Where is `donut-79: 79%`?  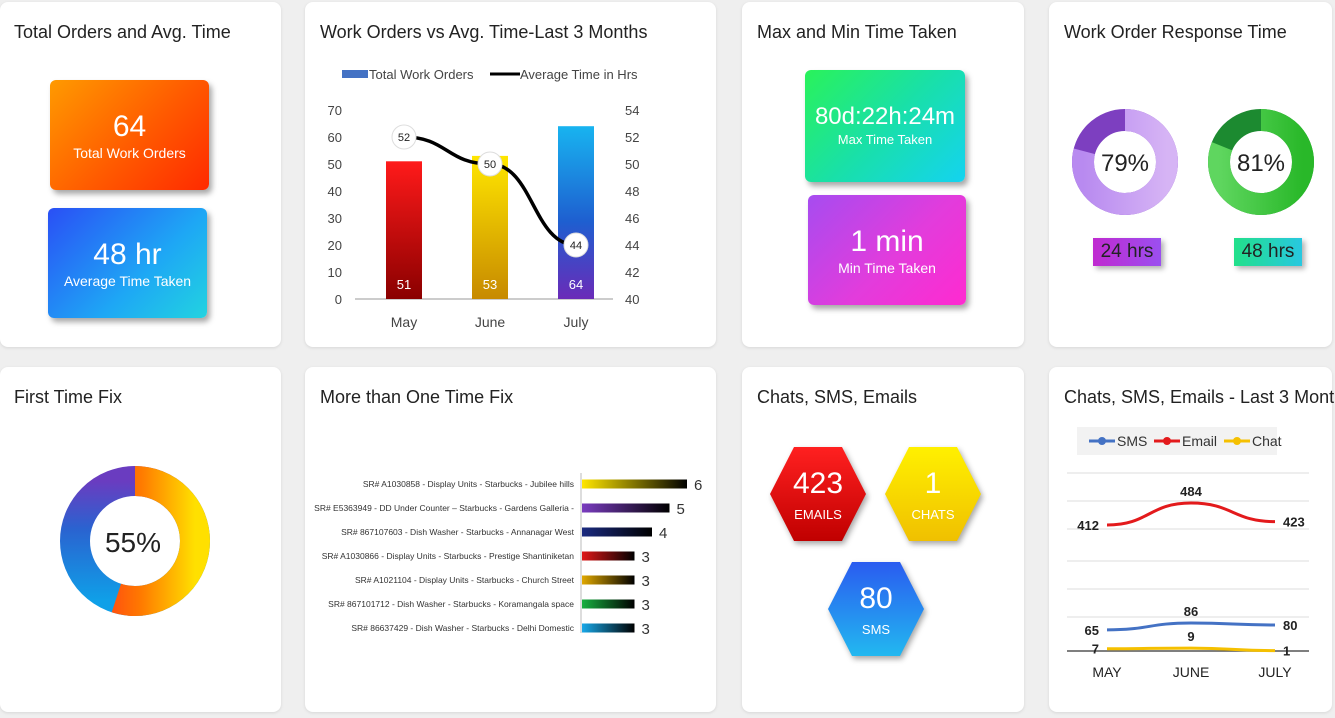
donut-79: 79% is located at coordinates (1125, 162).